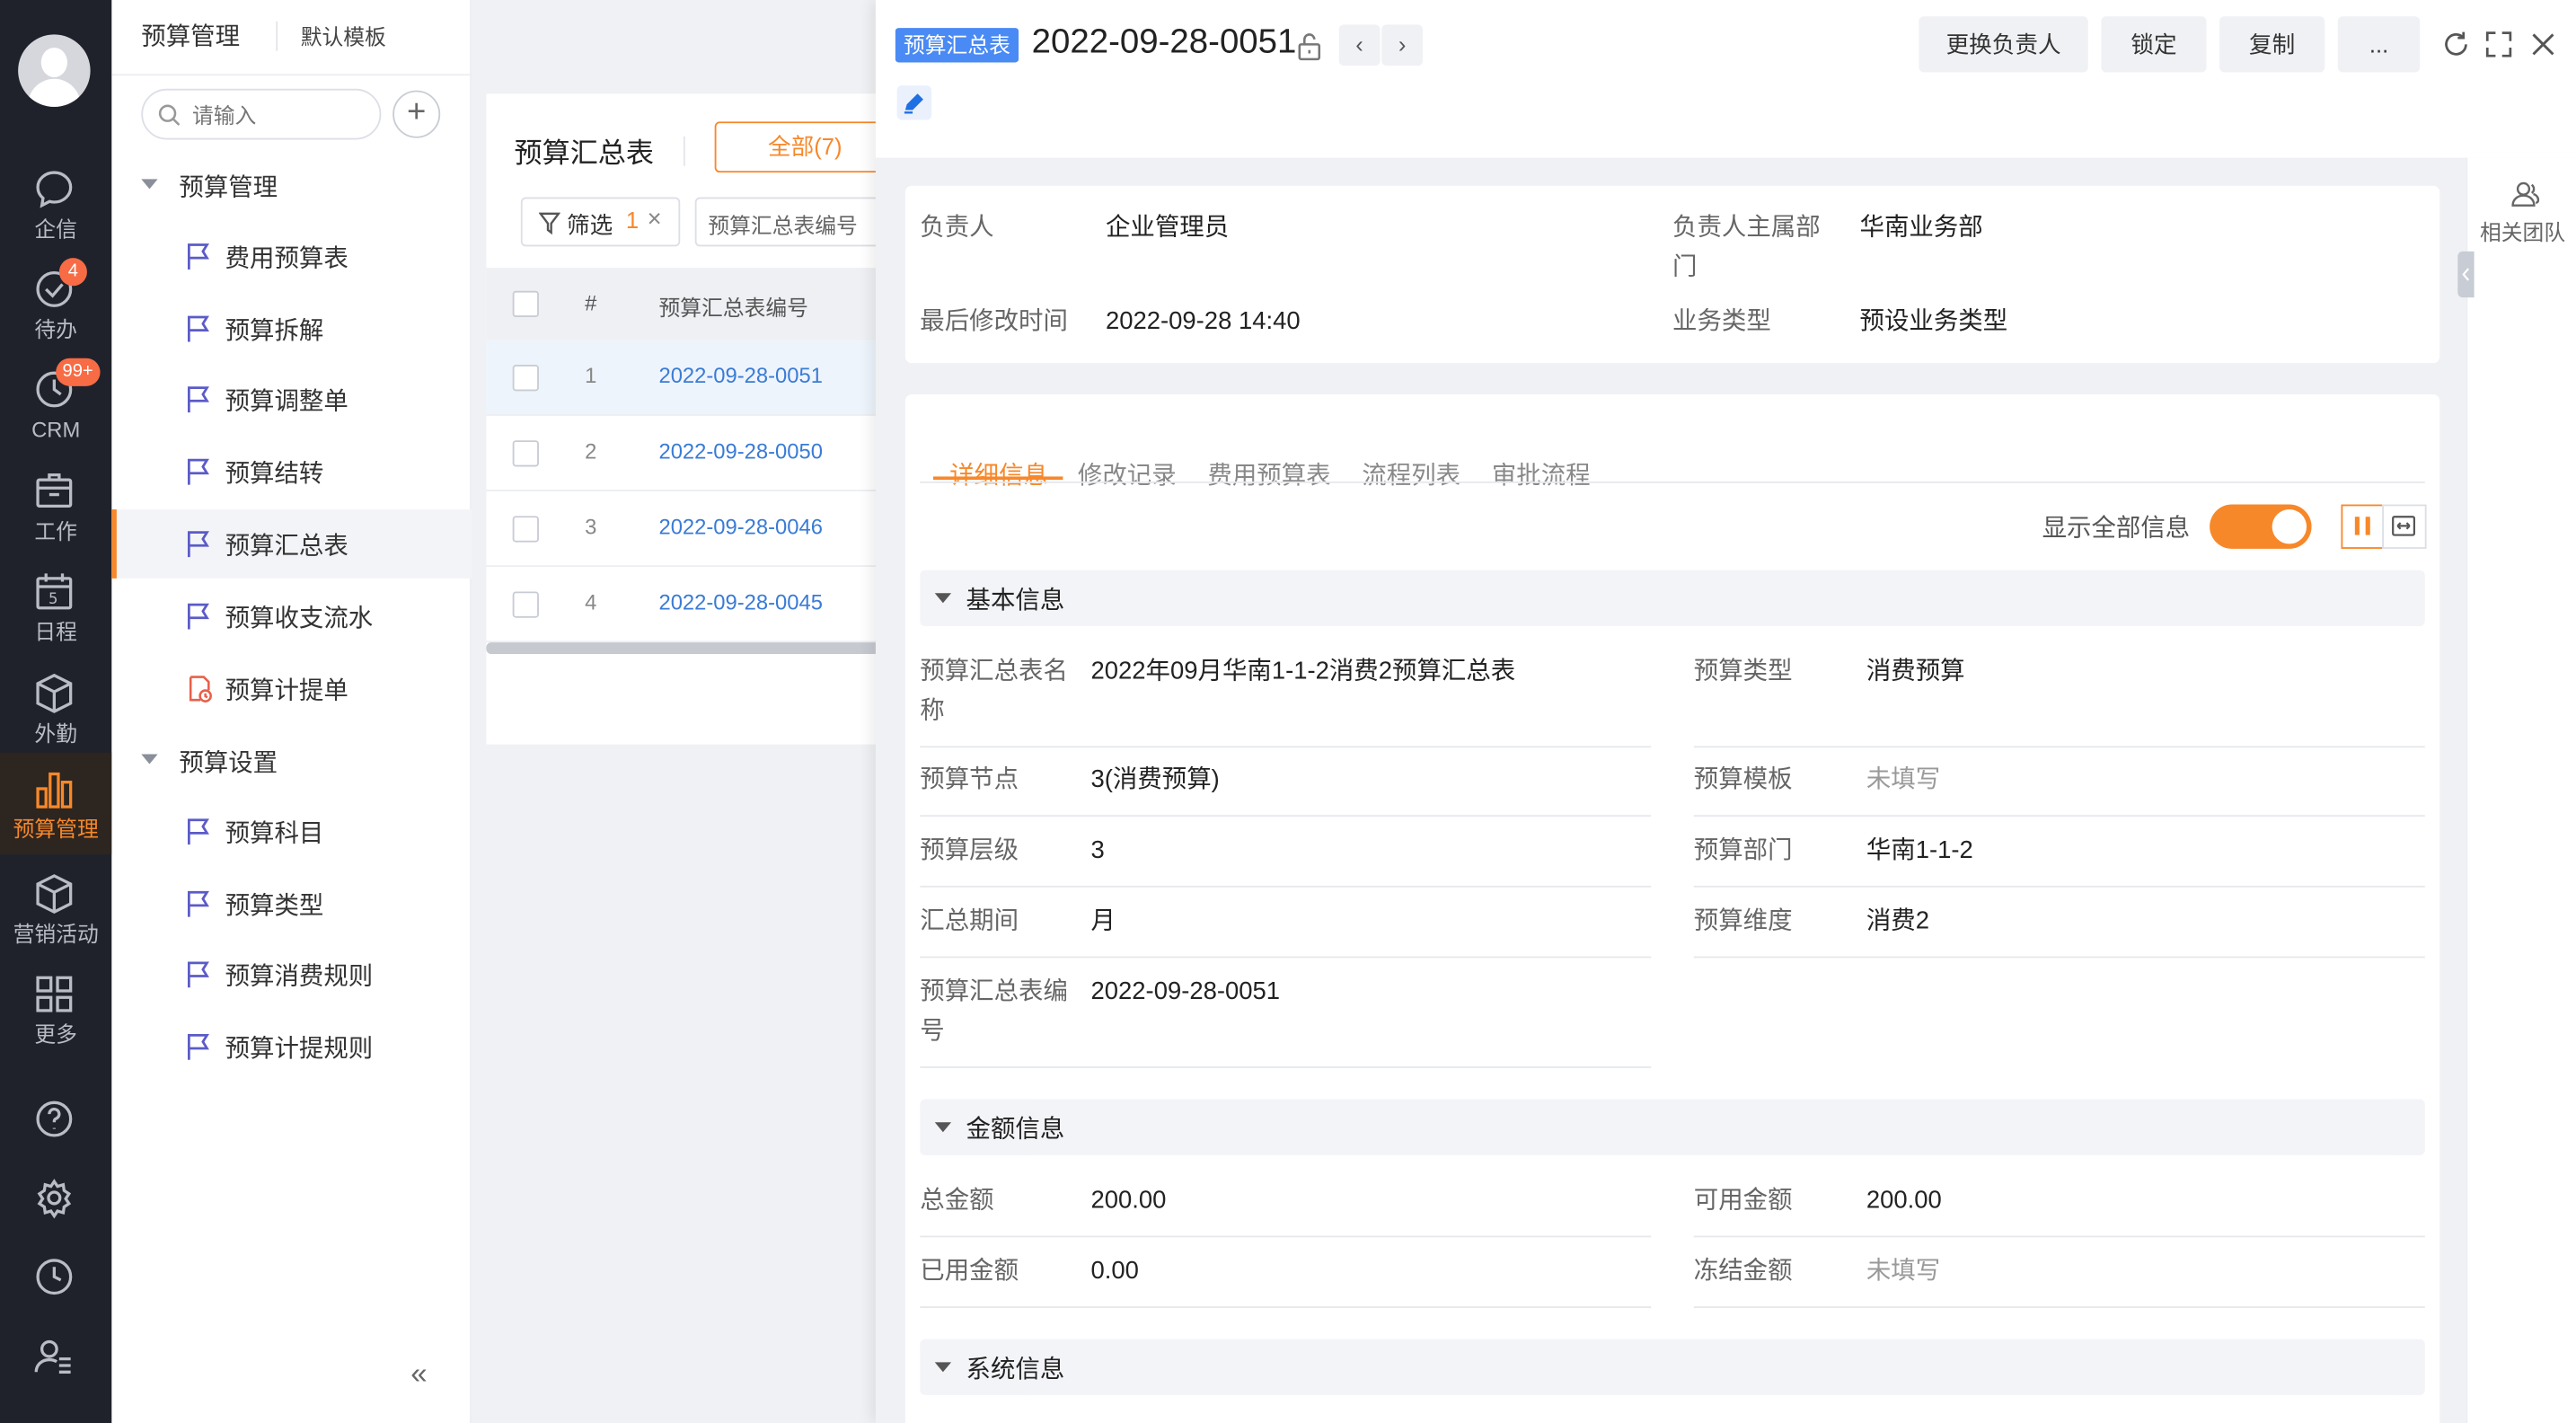 The width and height of the screenshot is (2576, 1423). Describe the element at coordinates (55, 508) in the screenshot. I see `rail-item-work: 工作` at that location.